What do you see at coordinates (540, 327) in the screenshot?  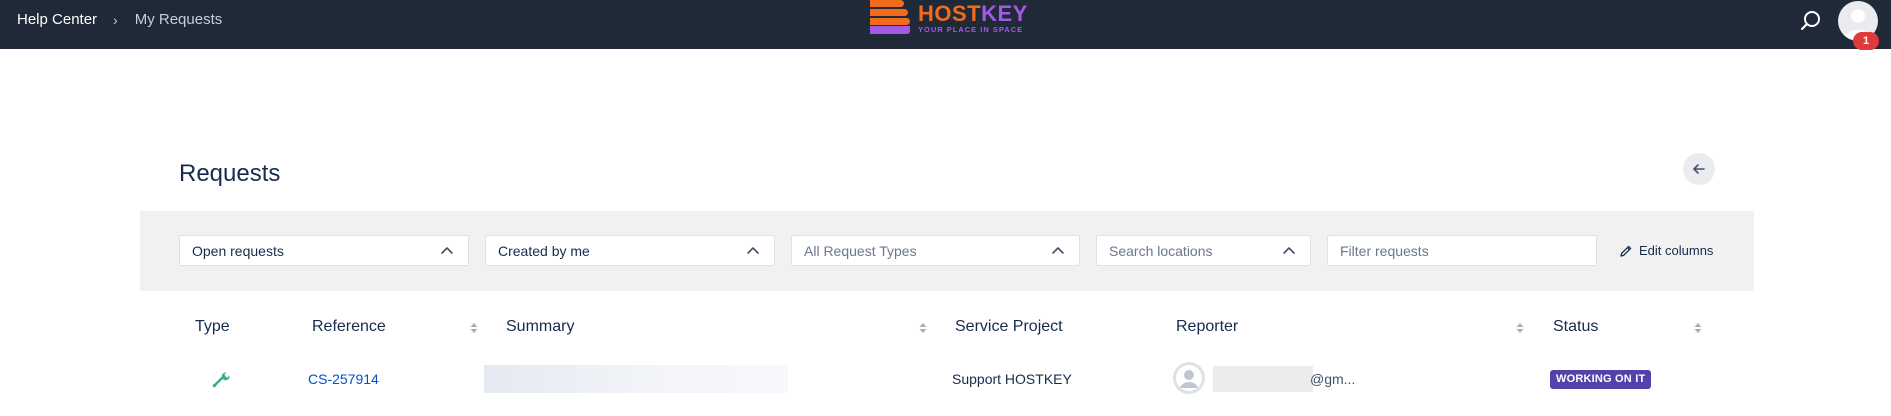 I see `column-header-summary: Summary` at bounding box center [540, 327].